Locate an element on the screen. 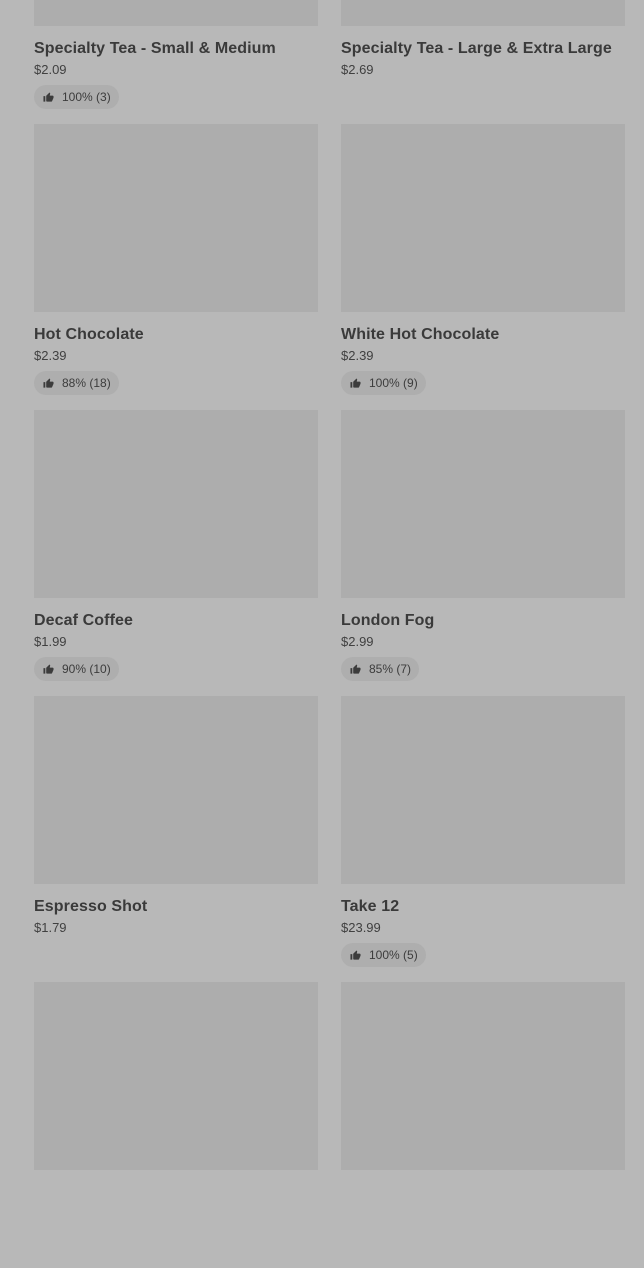 The height and width of the screenshot is (1268, 644). product-price: $2.69 is located at coordinates (357, 69).